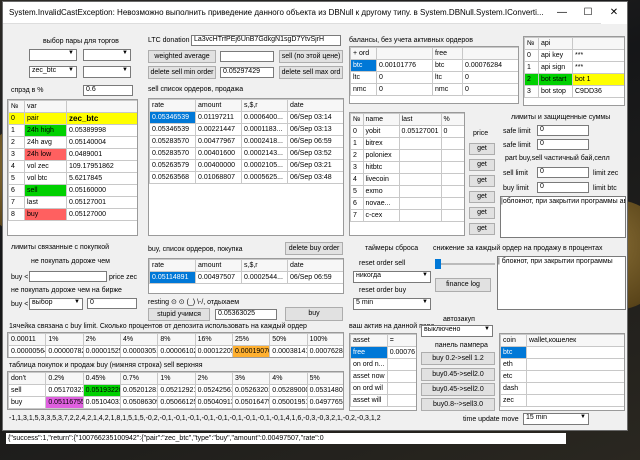  What do you see at coordinates (556, 419) in the screenshot?
I see `time-update-select: 15 min ▼` at bounding box center [556, 419].